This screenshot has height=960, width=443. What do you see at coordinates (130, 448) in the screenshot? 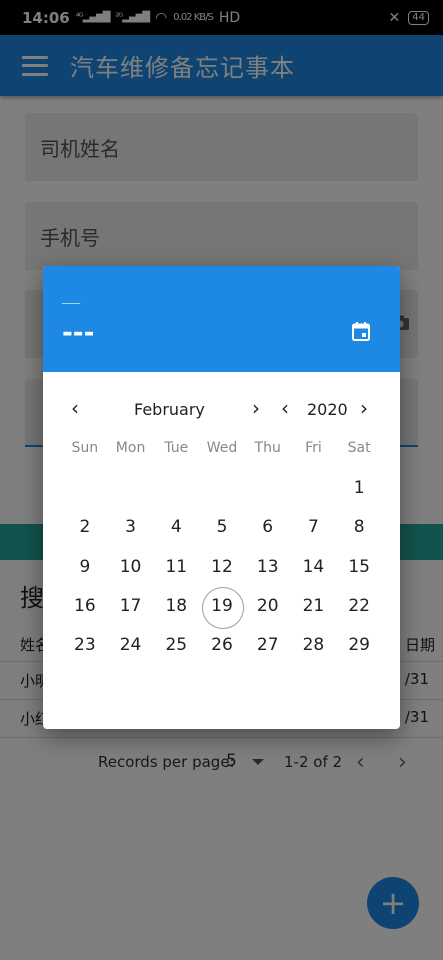
I see `weekday-label: Mon` at bounding box center [130, 448].